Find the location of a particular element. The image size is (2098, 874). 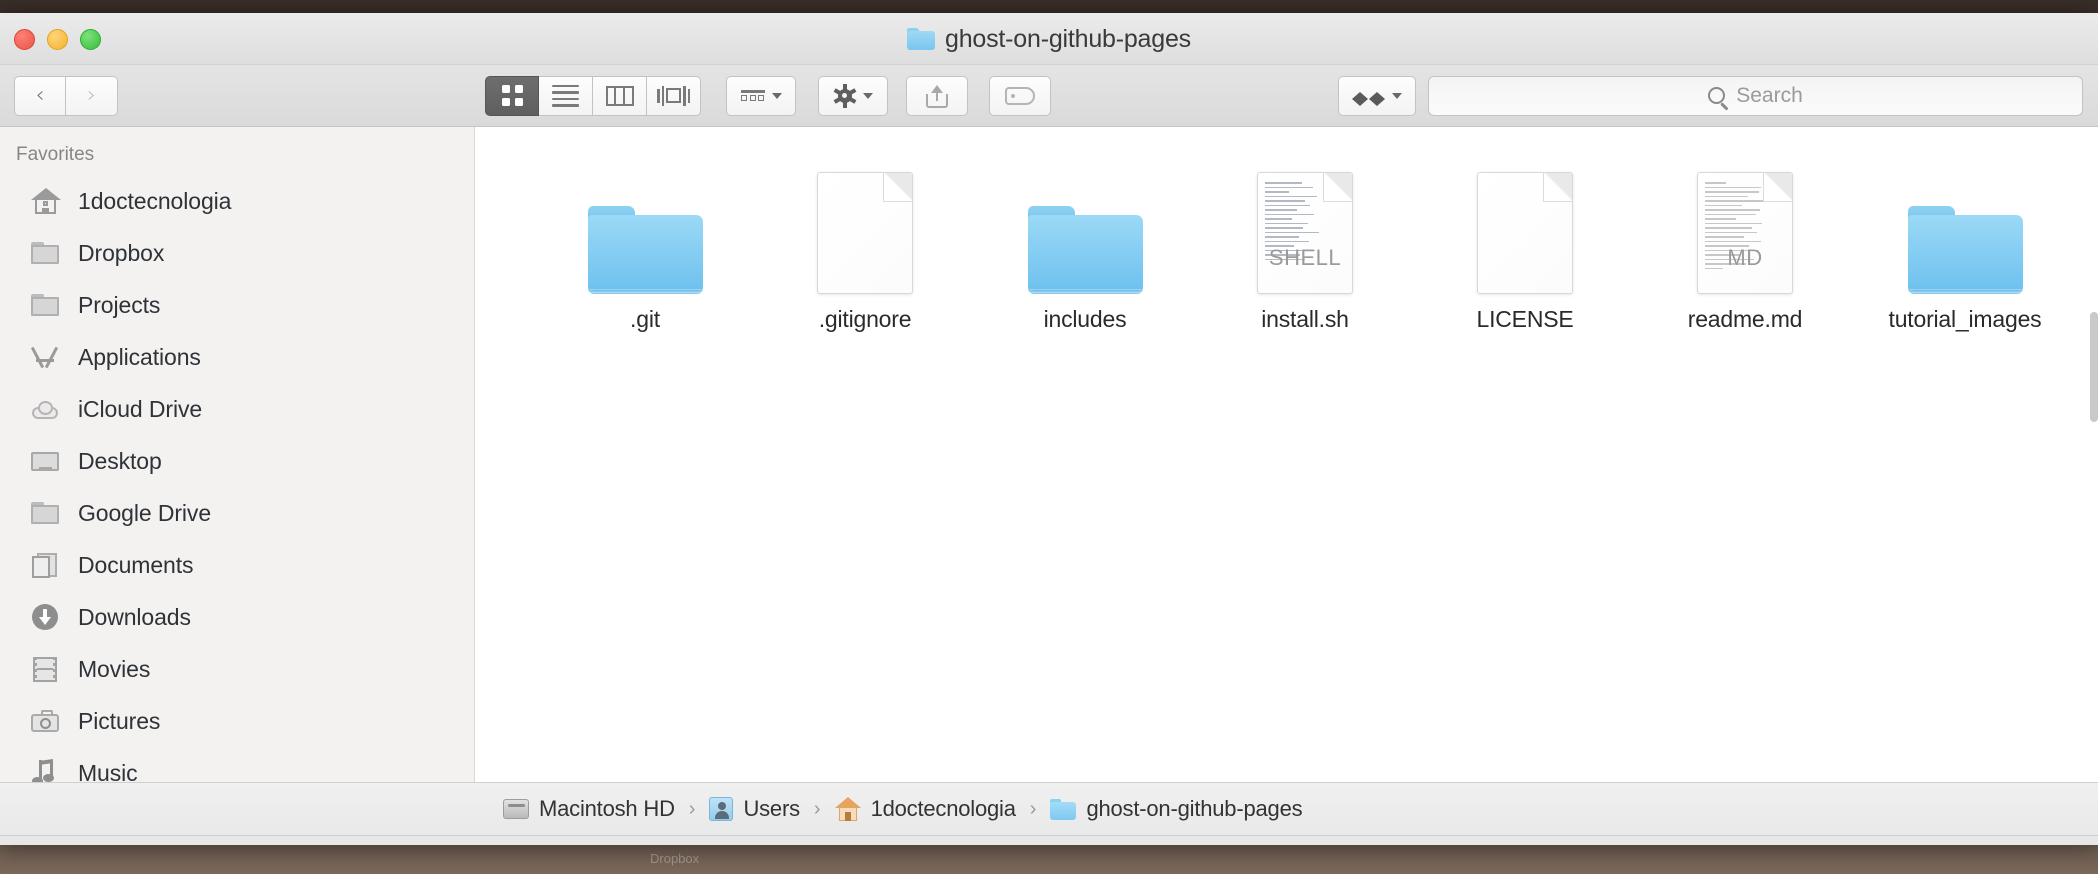

sidebar-item-desktop: Desktop is located at coordinates (237, 461).